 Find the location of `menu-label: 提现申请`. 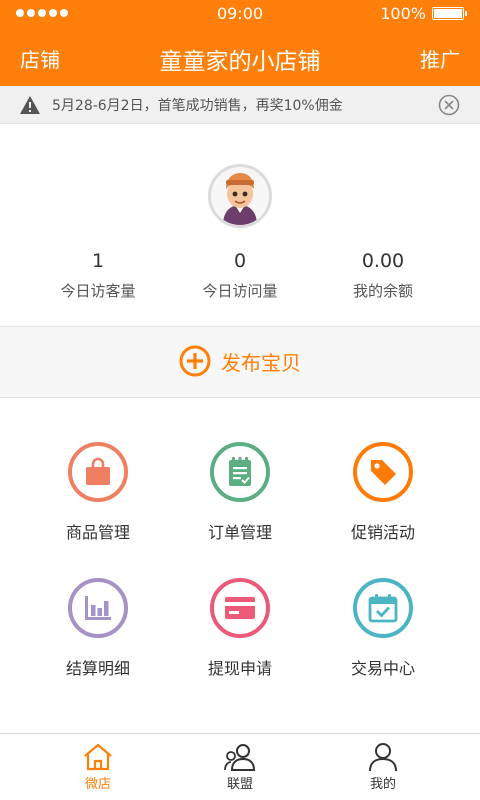

menu-label: 提现申请 is located at coordinates (239, 668).